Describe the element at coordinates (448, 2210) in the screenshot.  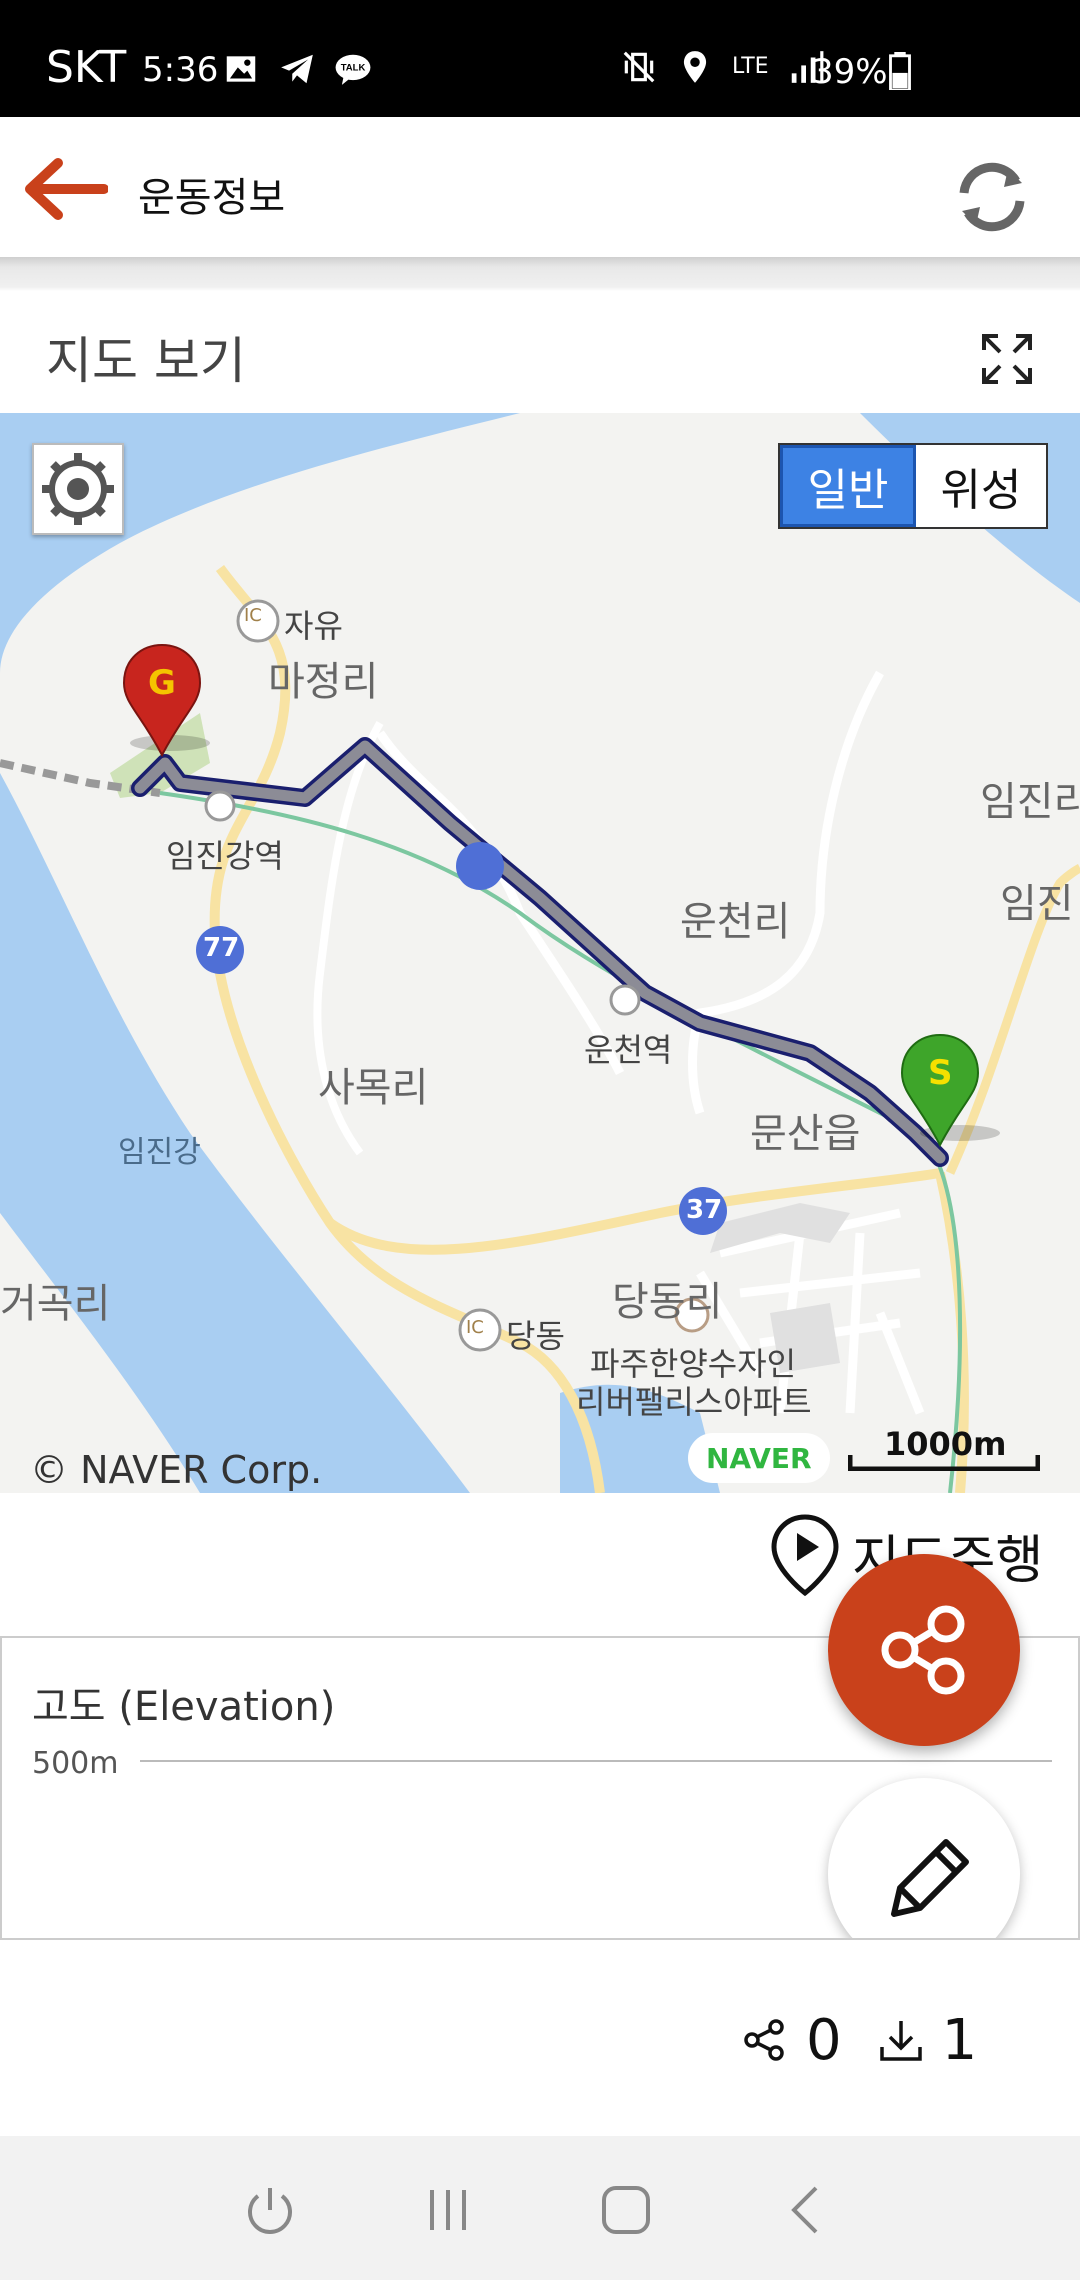
I see `recent-apps-icon` at that location.